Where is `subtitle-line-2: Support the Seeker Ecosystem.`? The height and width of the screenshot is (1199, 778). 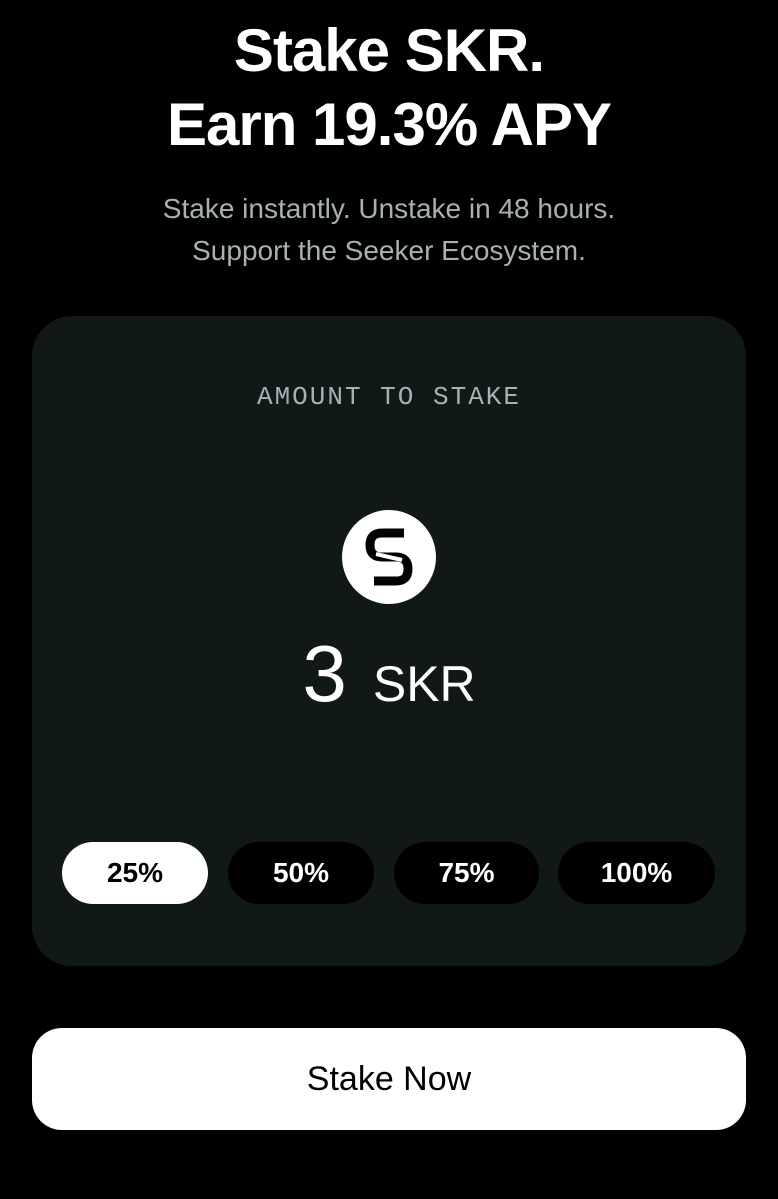
subtitle-line-2: Support the Seeker Ecosystem. is located at coordinates (389, 250).